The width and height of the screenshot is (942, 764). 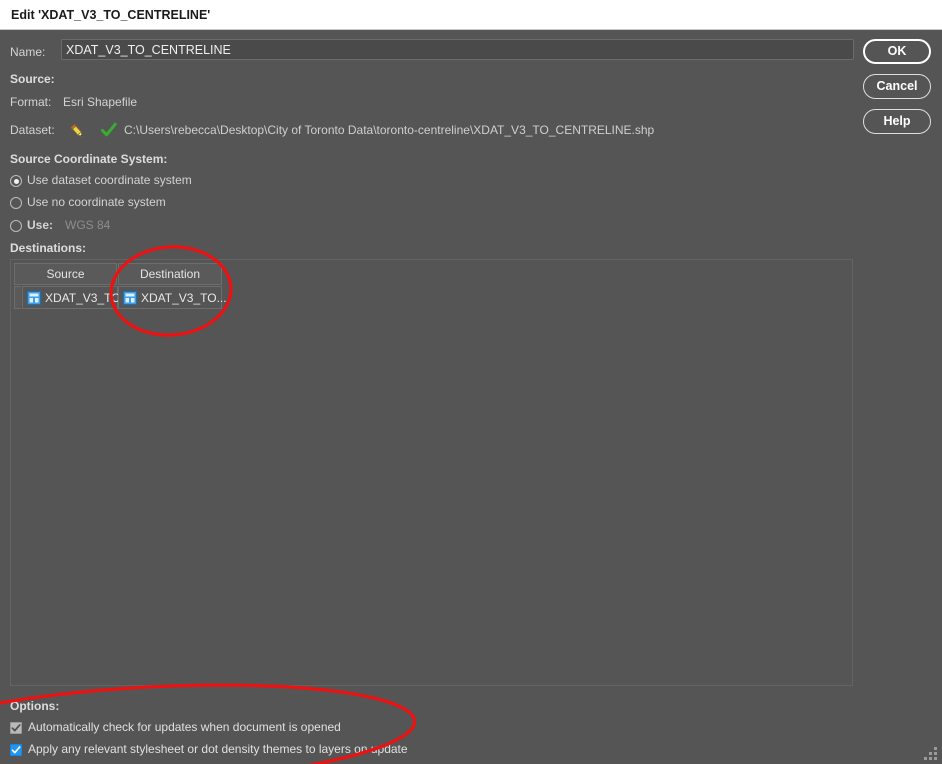 I want to click on pencil-icon, so click(x=77, y=131).